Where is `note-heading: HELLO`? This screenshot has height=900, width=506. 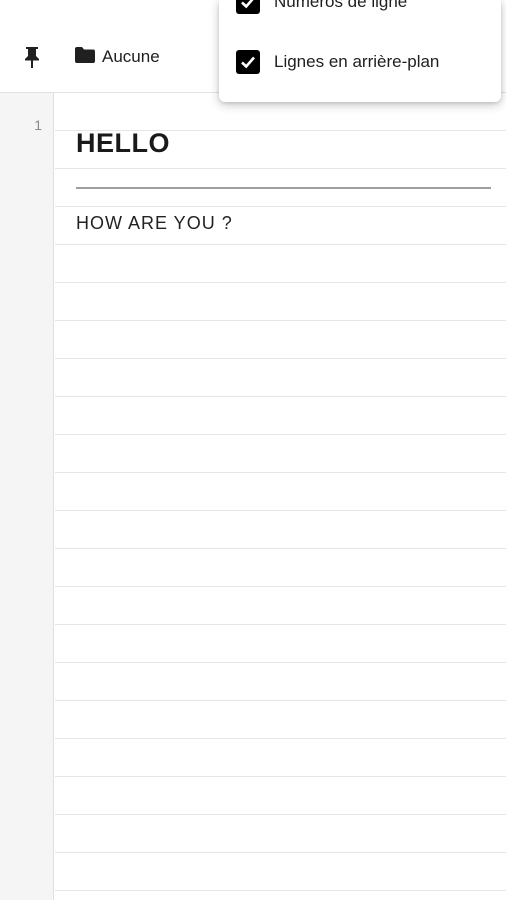
note-heading: HELLO is located at coordinates (123, 143).